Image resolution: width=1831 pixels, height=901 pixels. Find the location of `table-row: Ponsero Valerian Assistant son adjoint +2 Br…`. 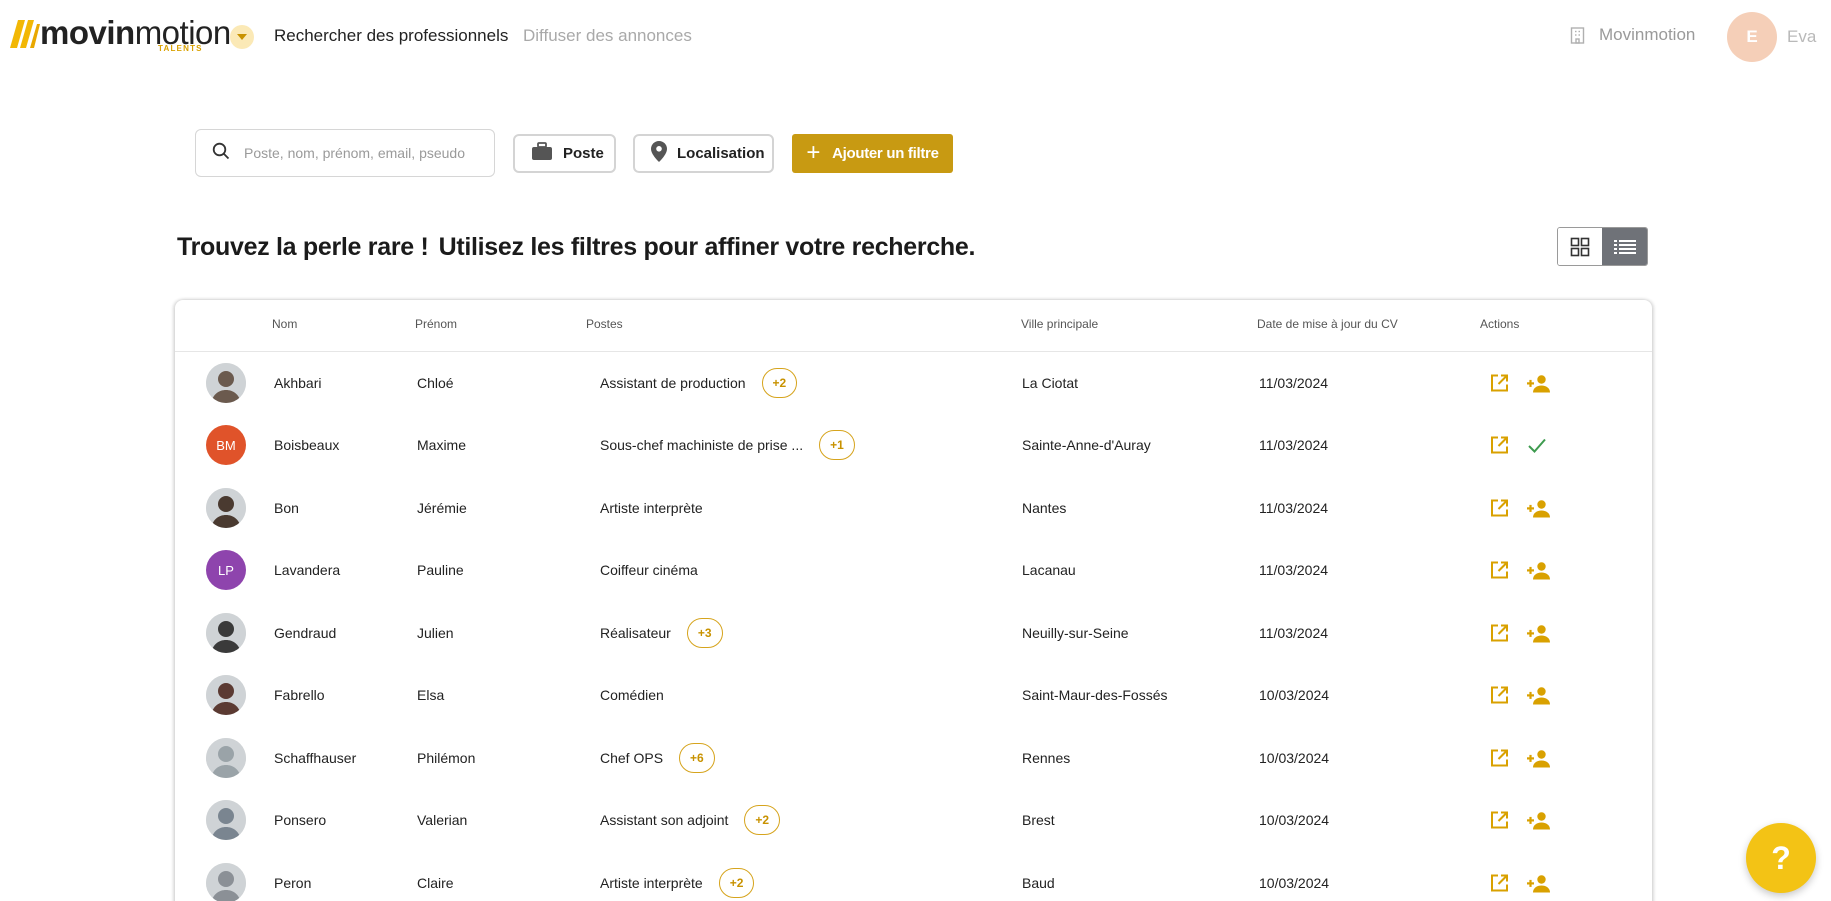

table-row: Ponsero Valerian Assistant son adjoint +2 Br… is located at coordinates (913, 820).